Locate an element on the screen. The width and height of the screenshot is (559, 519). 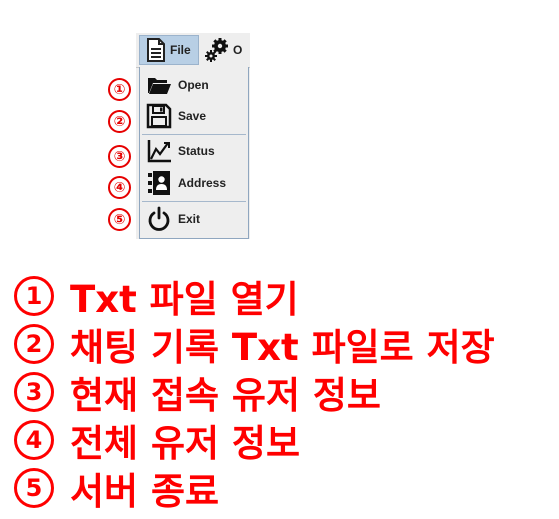
legend-text: 채팅 기록 Txt 파일로 저장 is located at coordinates (282, 347).